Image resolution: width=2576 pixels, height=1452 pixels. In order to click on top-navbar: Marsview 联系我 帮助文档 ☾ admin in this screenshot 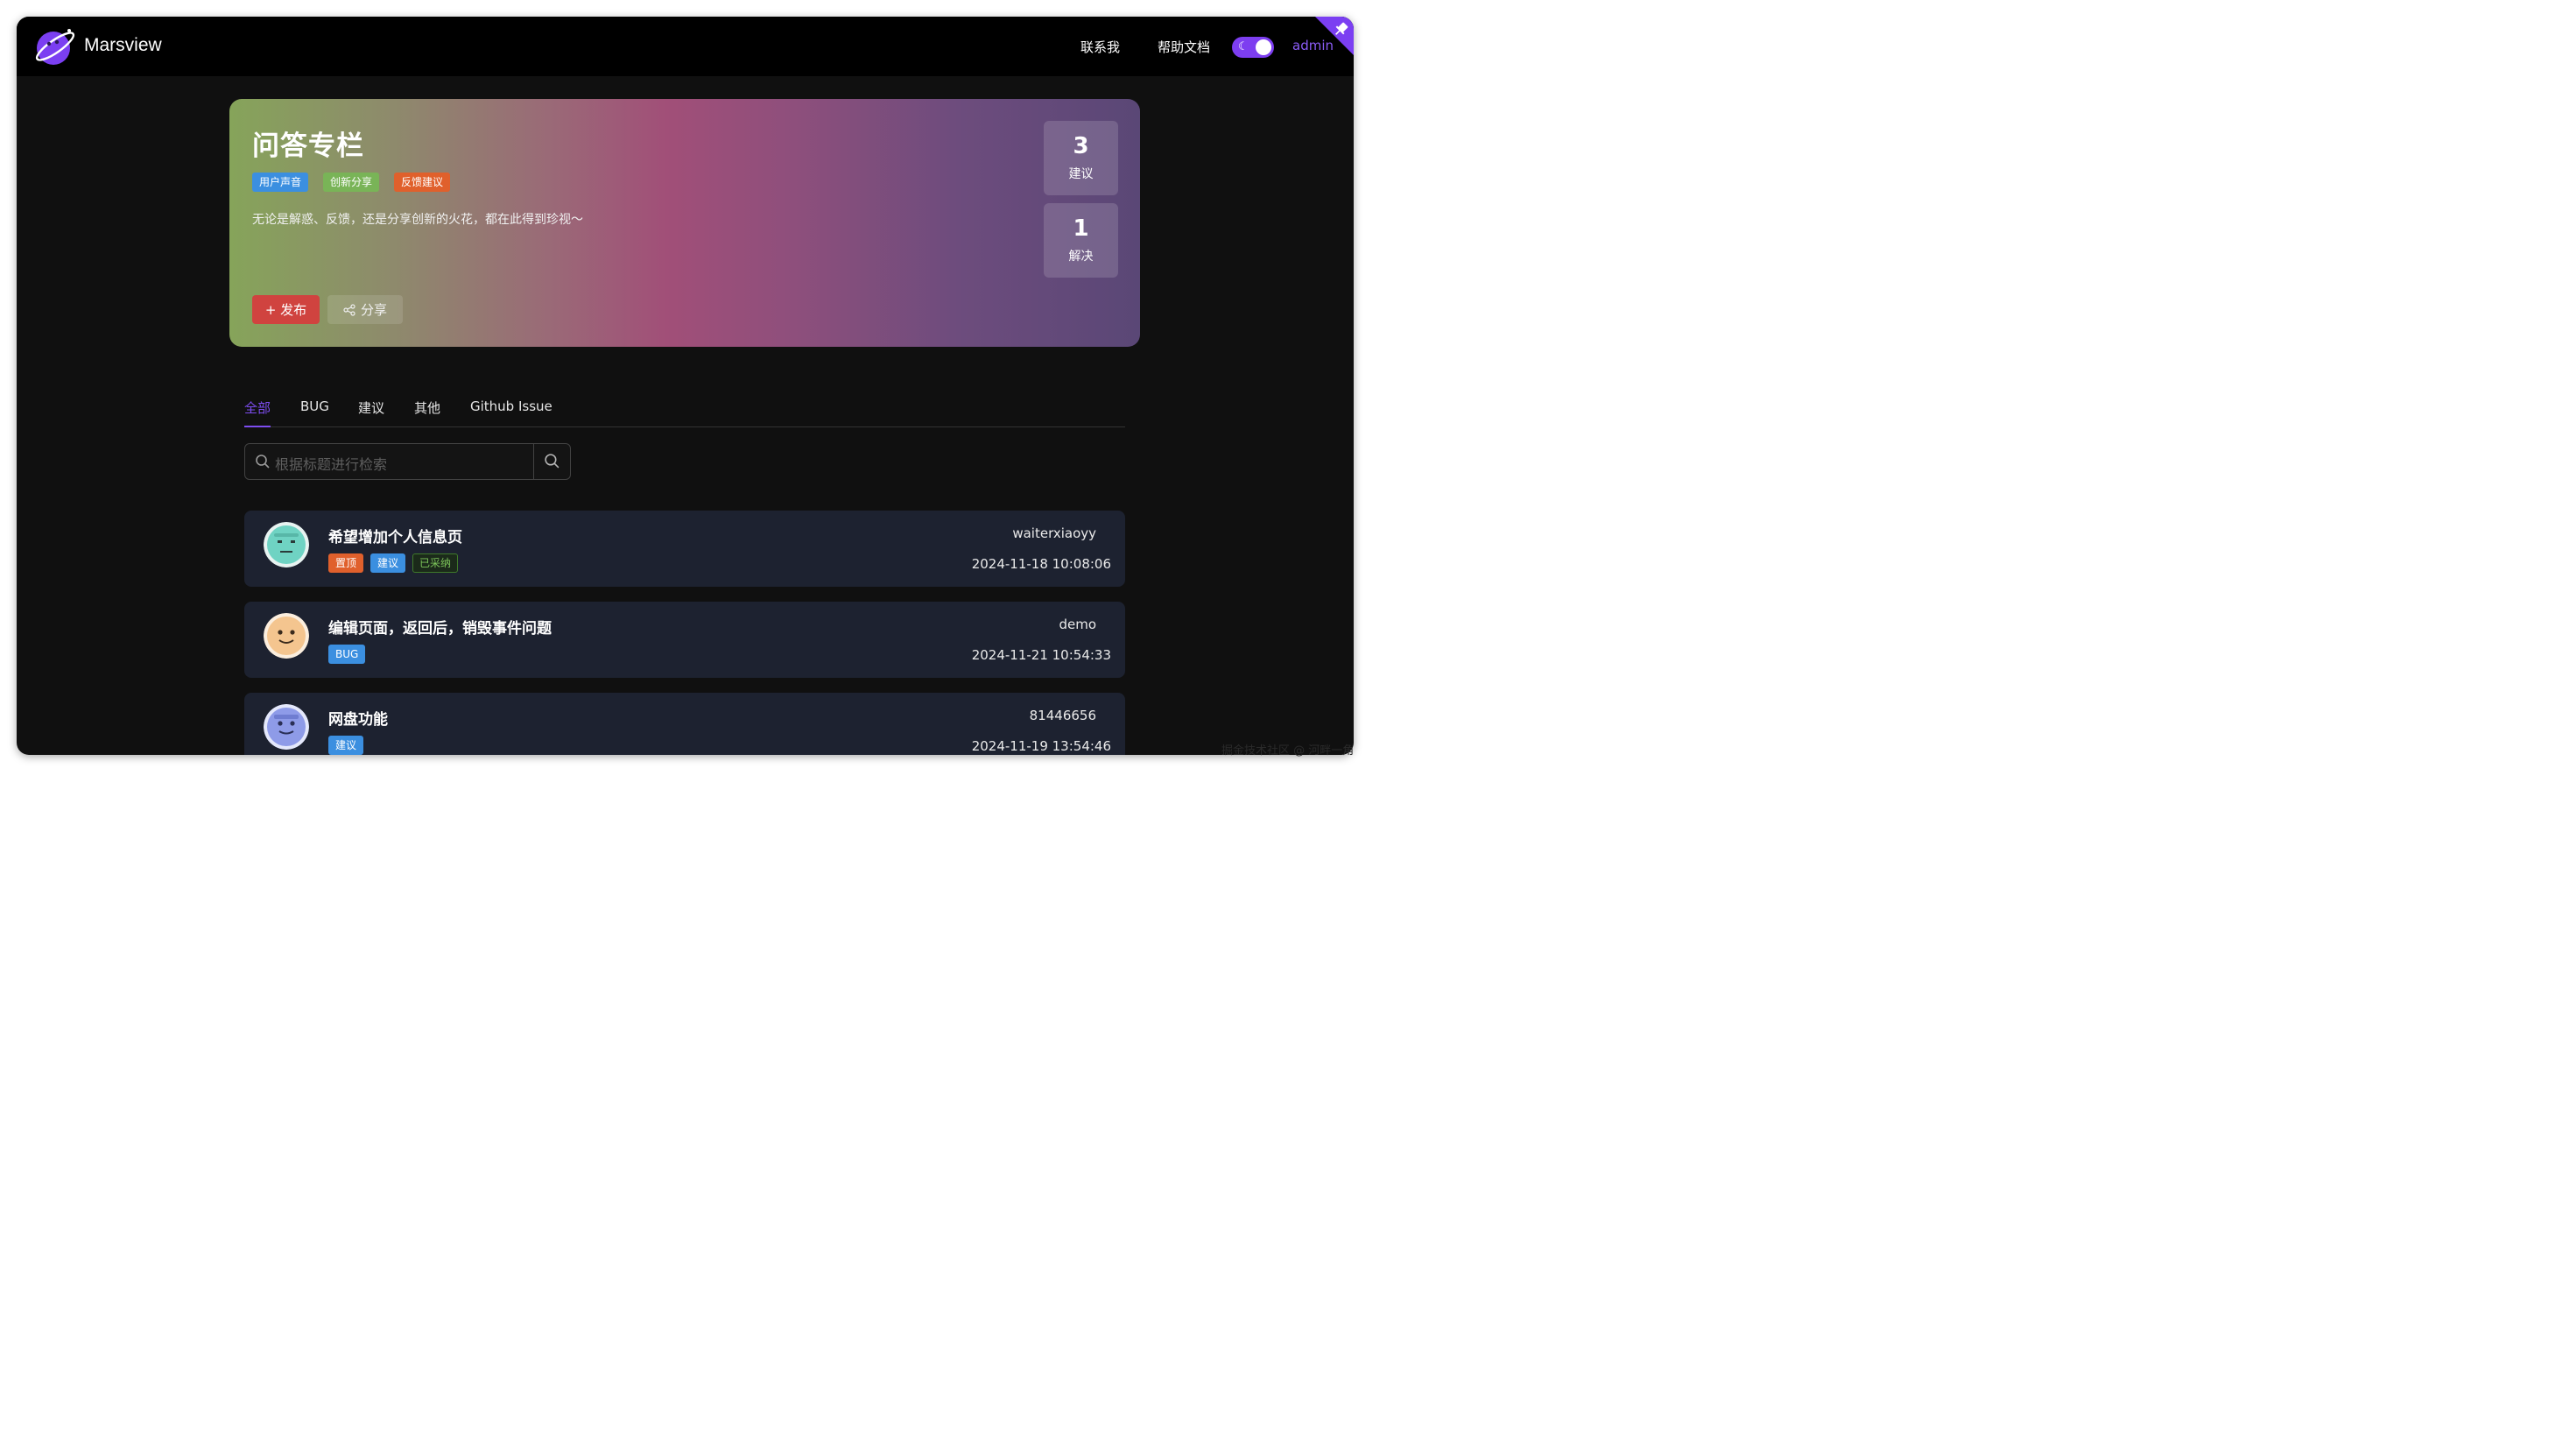, I will do `click(685, 46)`.